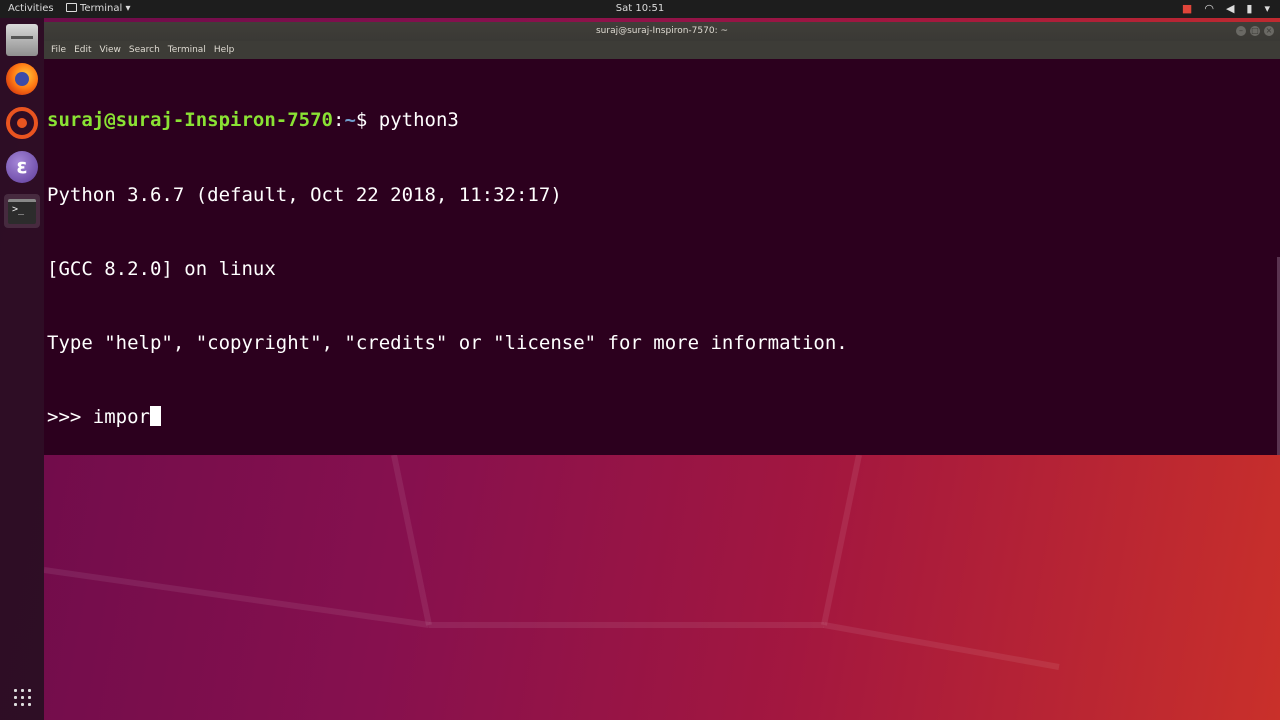 The width and height of the screenshot is (1280, 720). What do you see at coordinates (418, 120) in the screenshot?
I see `shell-command: python3` at bounding box center [418, 120].